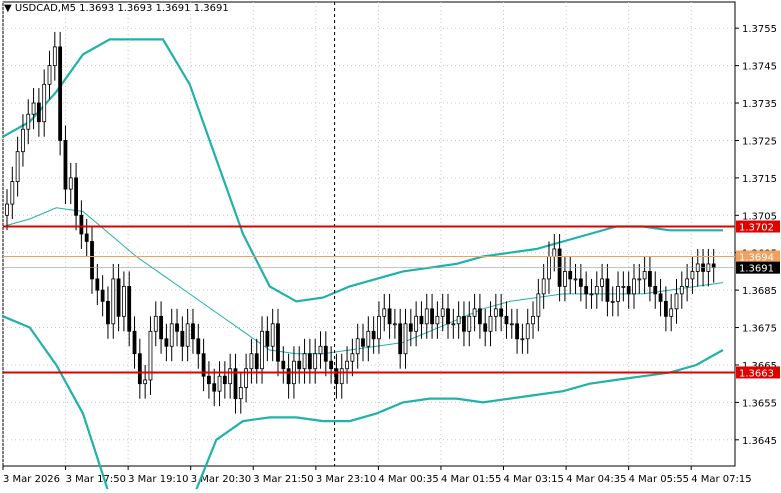 The height and width of the screenshot is (493, 781). Describe the element at coordinates (596, 479) in the screenshot. I see `x-tick-label: 4 Mar 04:35` at that location.